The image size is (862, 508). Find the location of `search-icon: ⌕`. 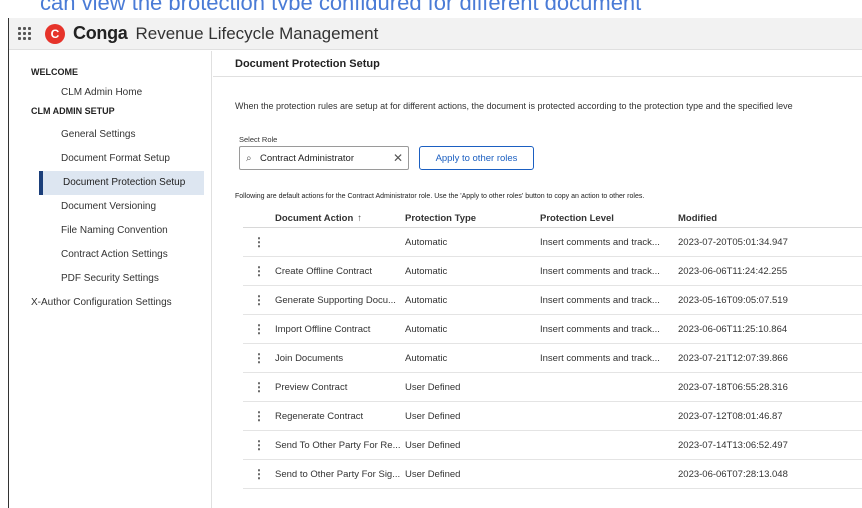

search-icon: ⌕ is located at coordinates (249, 158).